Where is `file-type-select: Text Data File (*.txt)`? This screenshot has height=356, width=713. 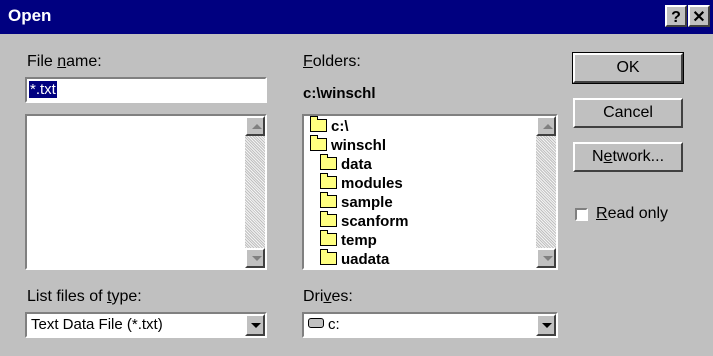 file-type-select: Text Data File (*.txt) is located at coordinates (146, 325).